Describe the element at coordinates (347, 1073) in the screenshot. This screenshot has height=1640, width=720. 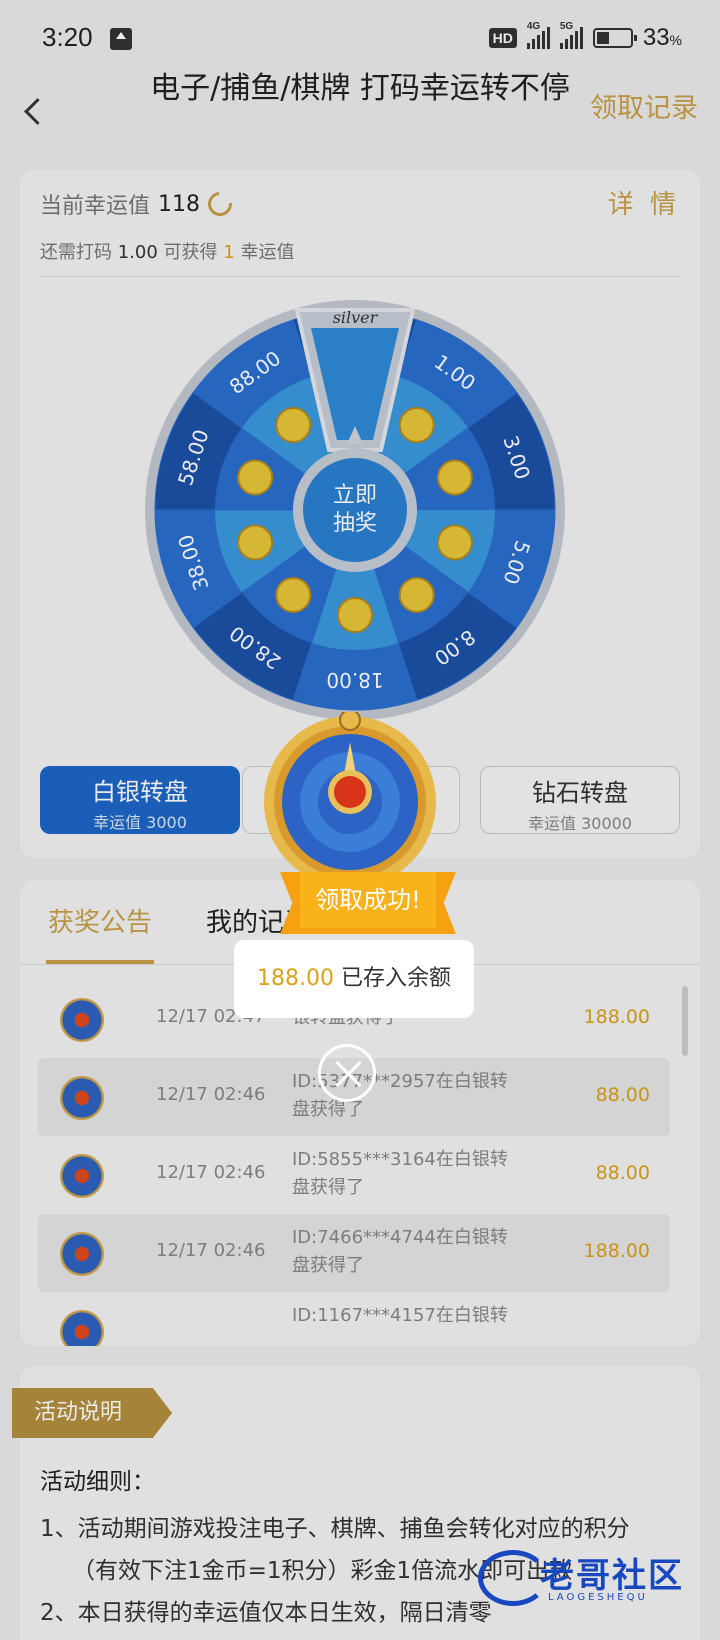
I see `close-popup-button` at that location.